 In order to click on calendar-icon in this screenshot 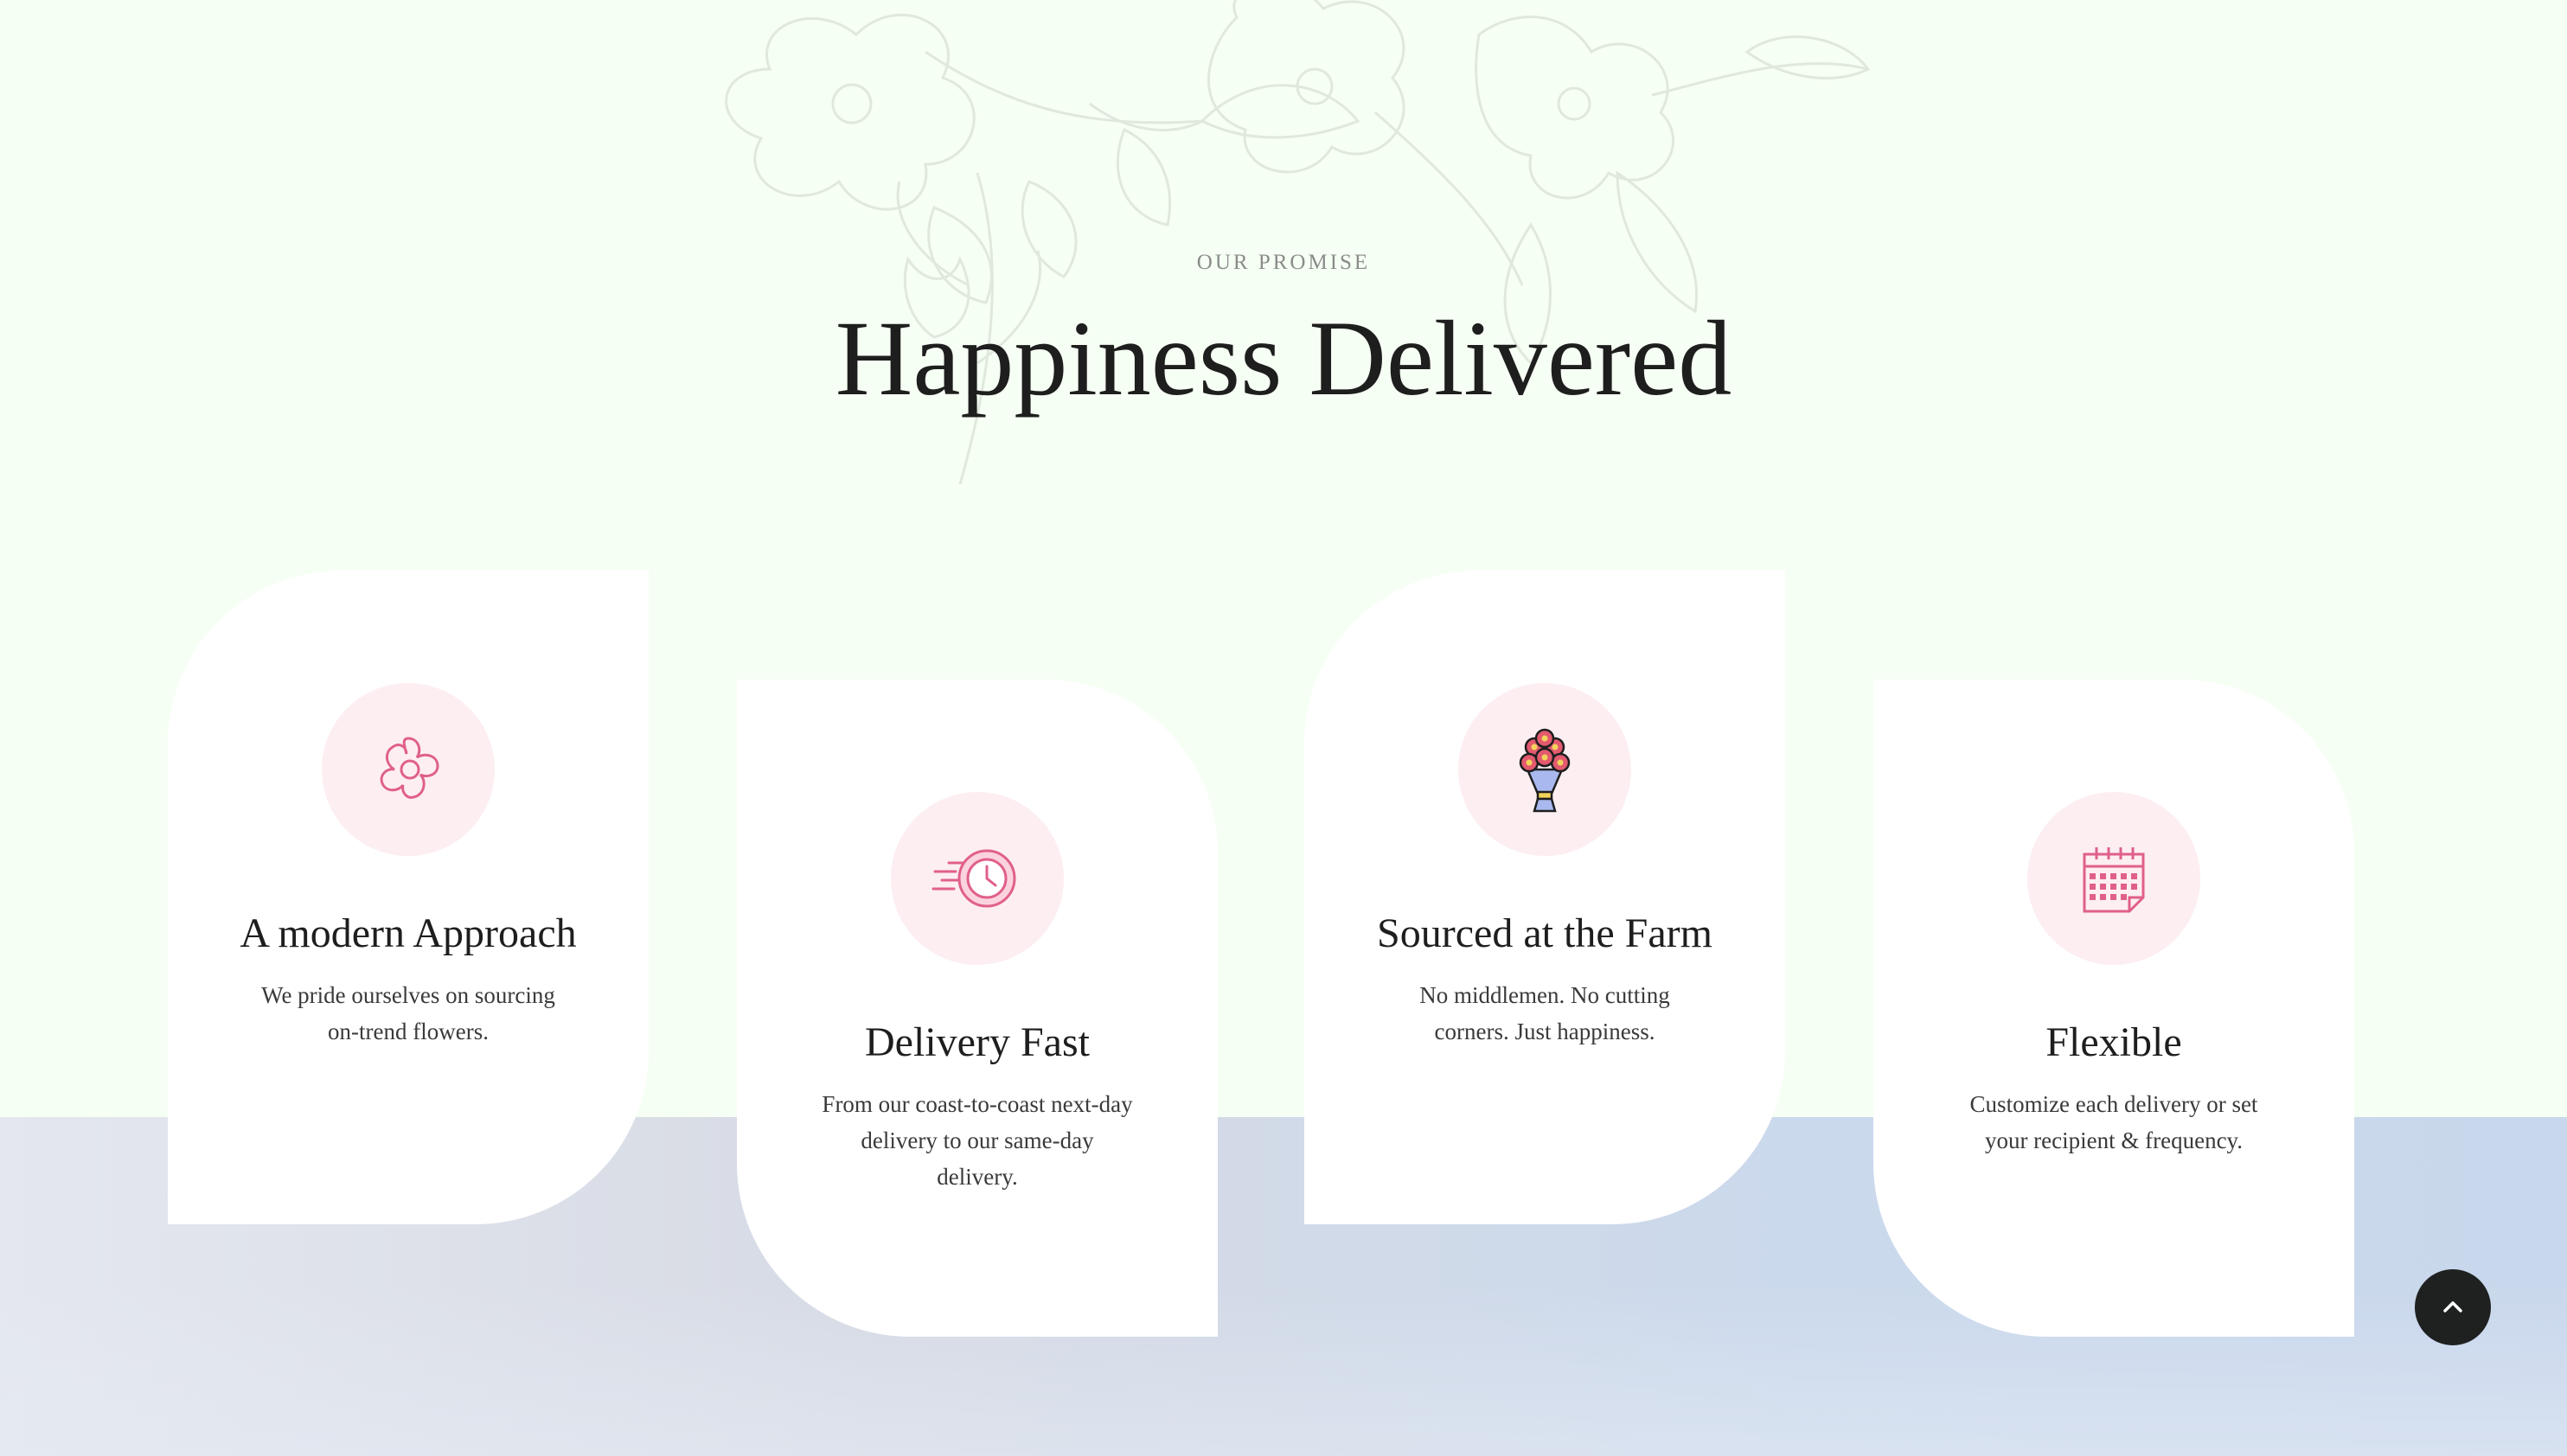, I will do `click(2114, 880)`.